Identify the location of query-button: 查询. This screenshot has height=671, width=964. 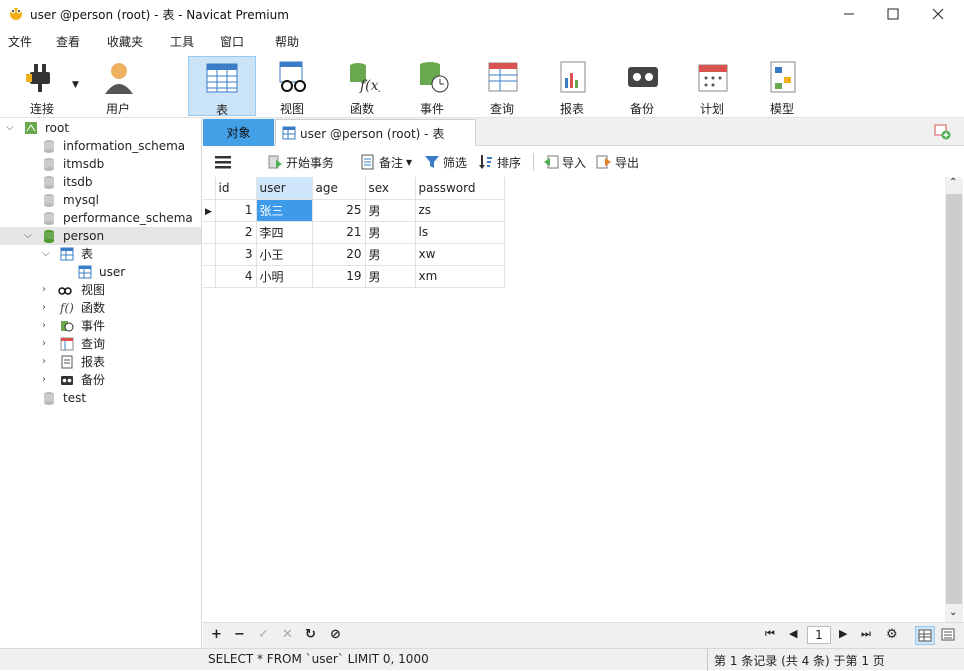
(502, 86).